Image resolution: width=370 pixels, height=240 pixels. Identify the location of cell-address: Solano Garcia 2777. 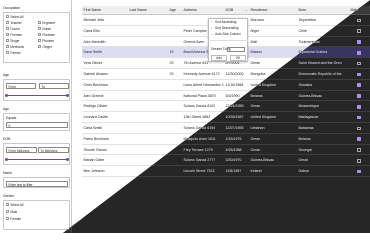
(199, 160).